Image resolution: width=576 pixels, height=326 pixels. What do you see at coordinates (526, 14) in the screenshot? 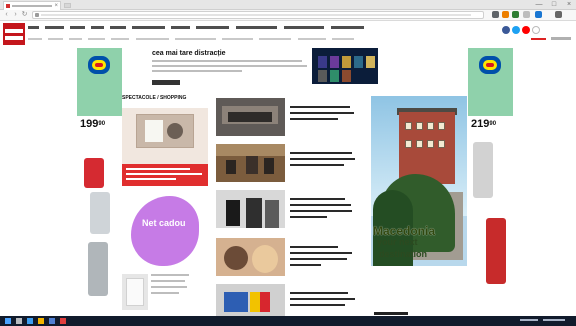
I see `extension-icon` at bounding box center [526, 14].